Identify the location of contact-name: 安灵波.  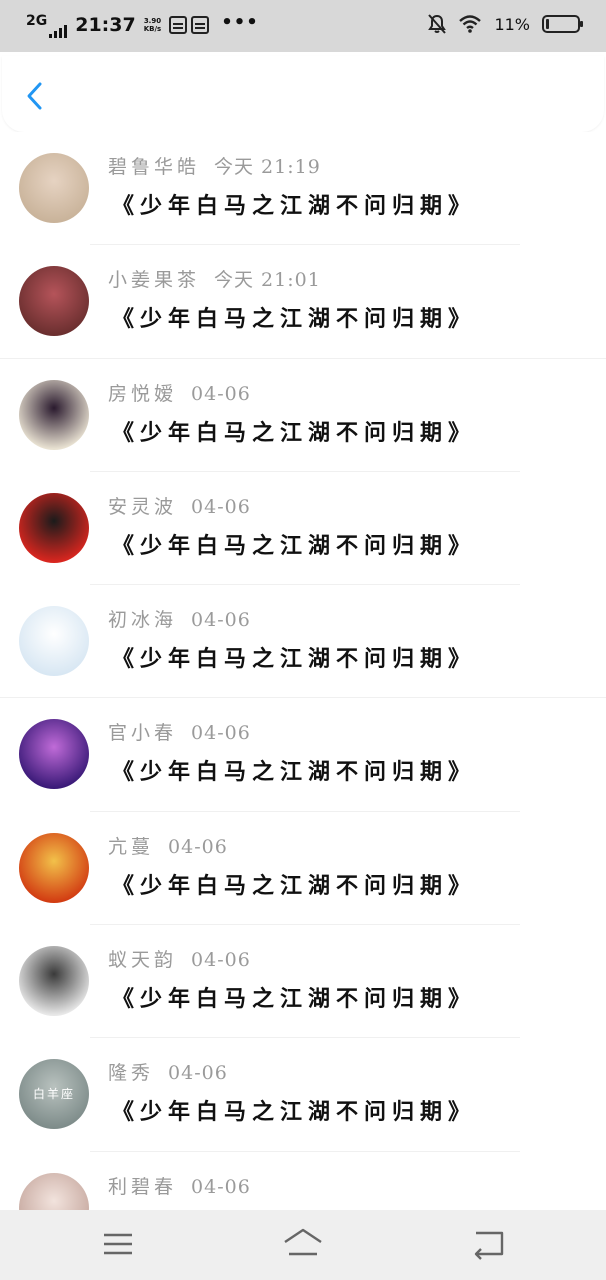
(143, 506).